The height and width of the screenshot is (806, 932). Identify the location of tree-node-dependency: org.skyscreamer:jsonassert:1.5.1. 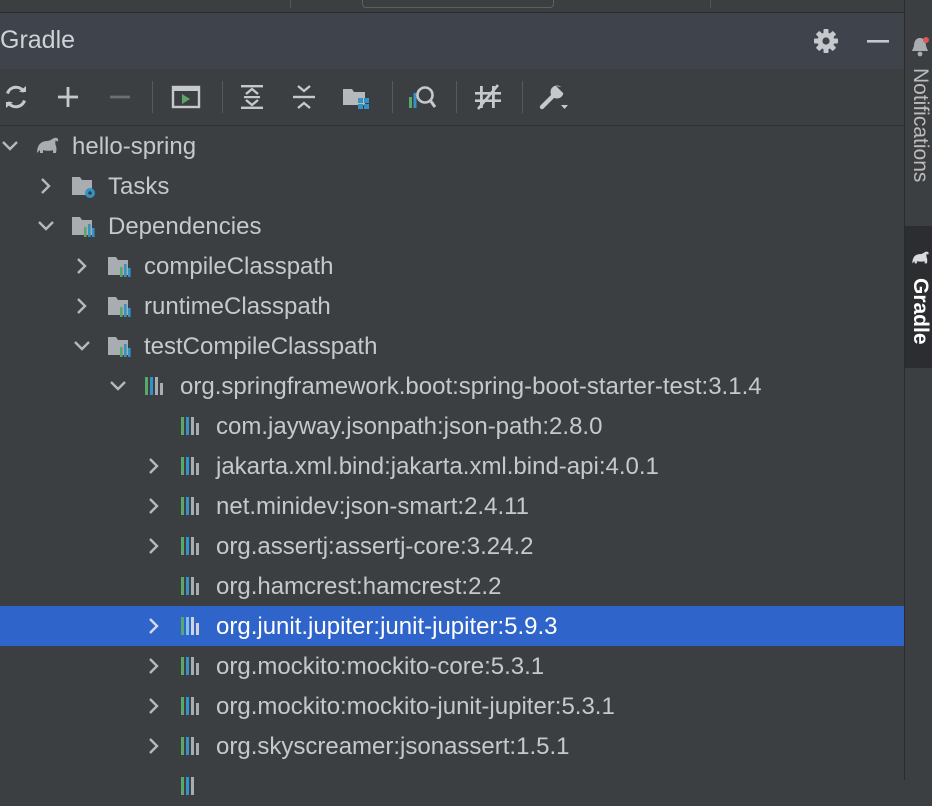
(452, 746).